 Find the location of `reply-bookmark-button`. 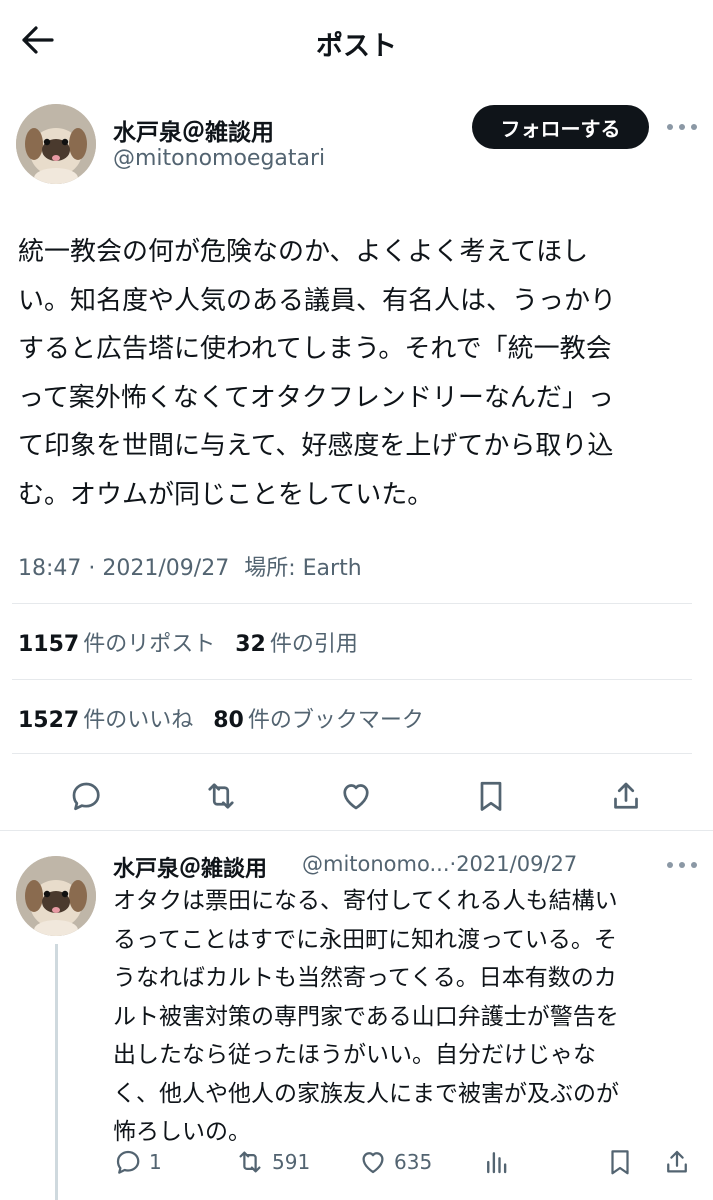

reply-bookmark-button is located at coordinates (623, 1162).